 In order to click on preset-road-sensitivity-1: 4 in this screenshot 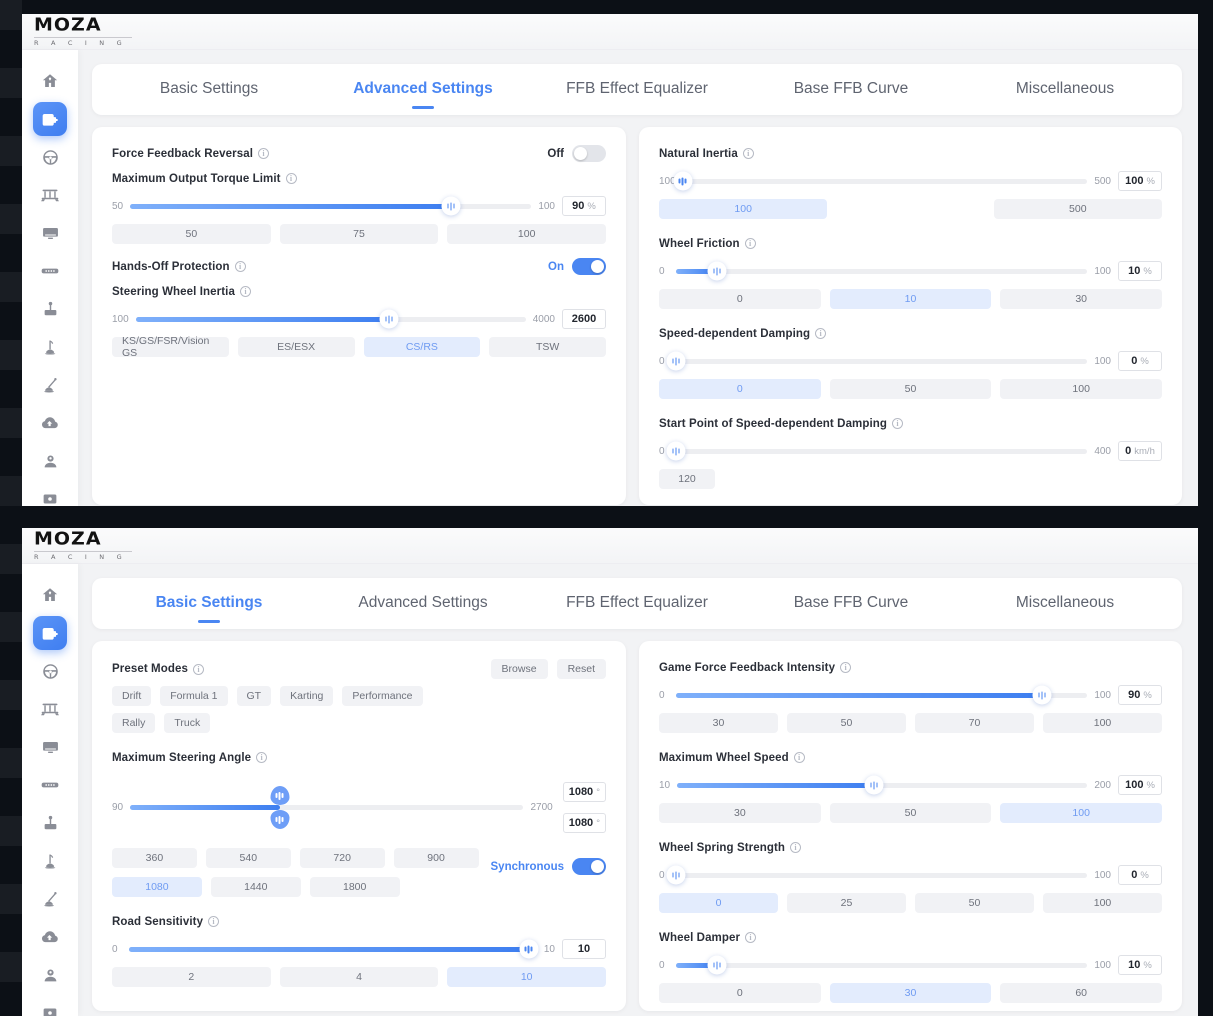, I will do `click(359, 977)`.